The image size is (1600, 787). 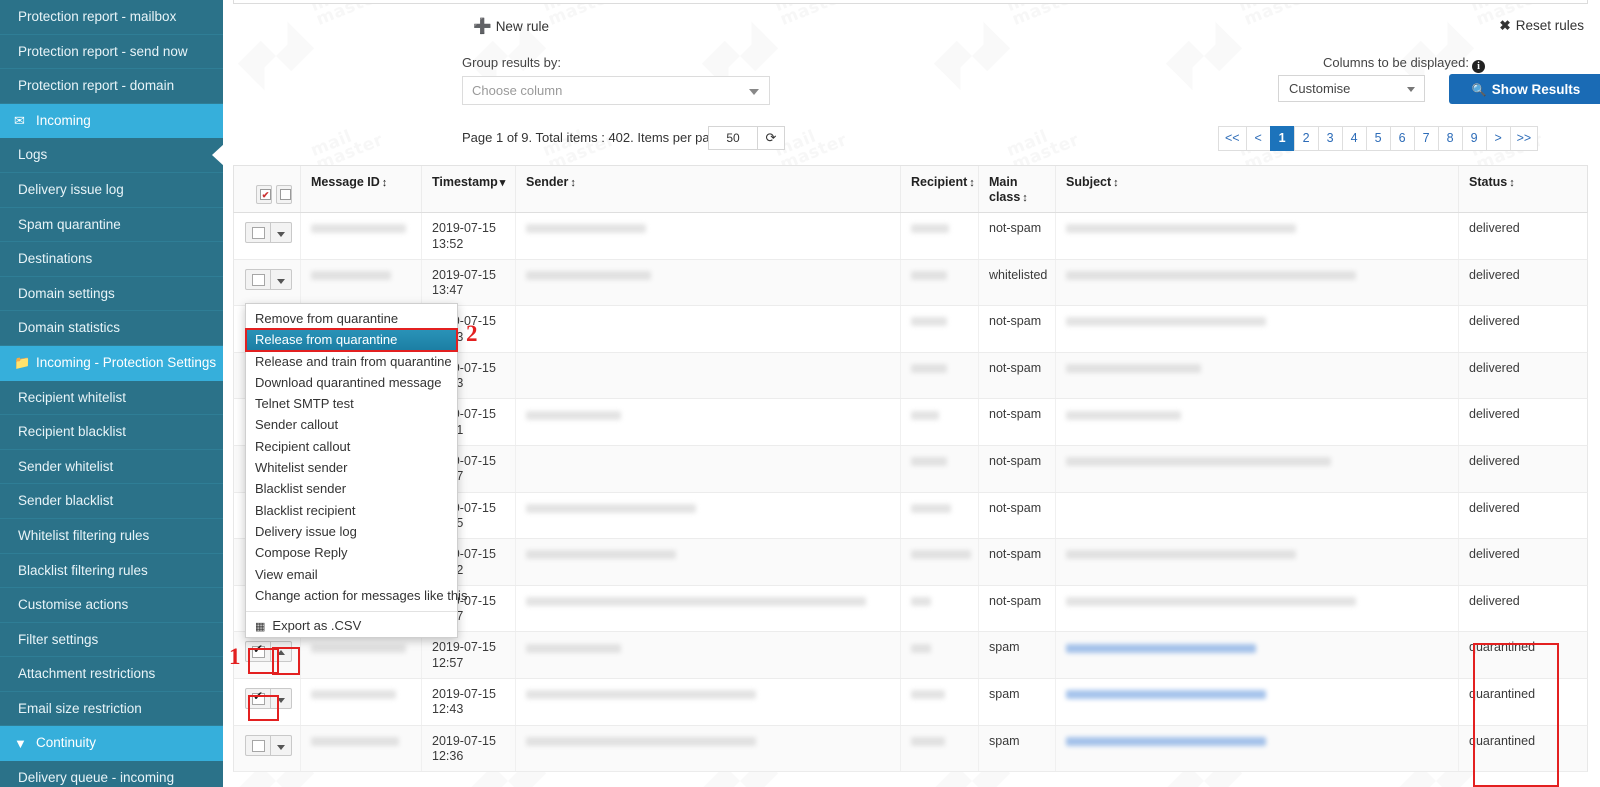 I want to click on column-header-message-id: Message ID ↕, so click(x=361, y=189).